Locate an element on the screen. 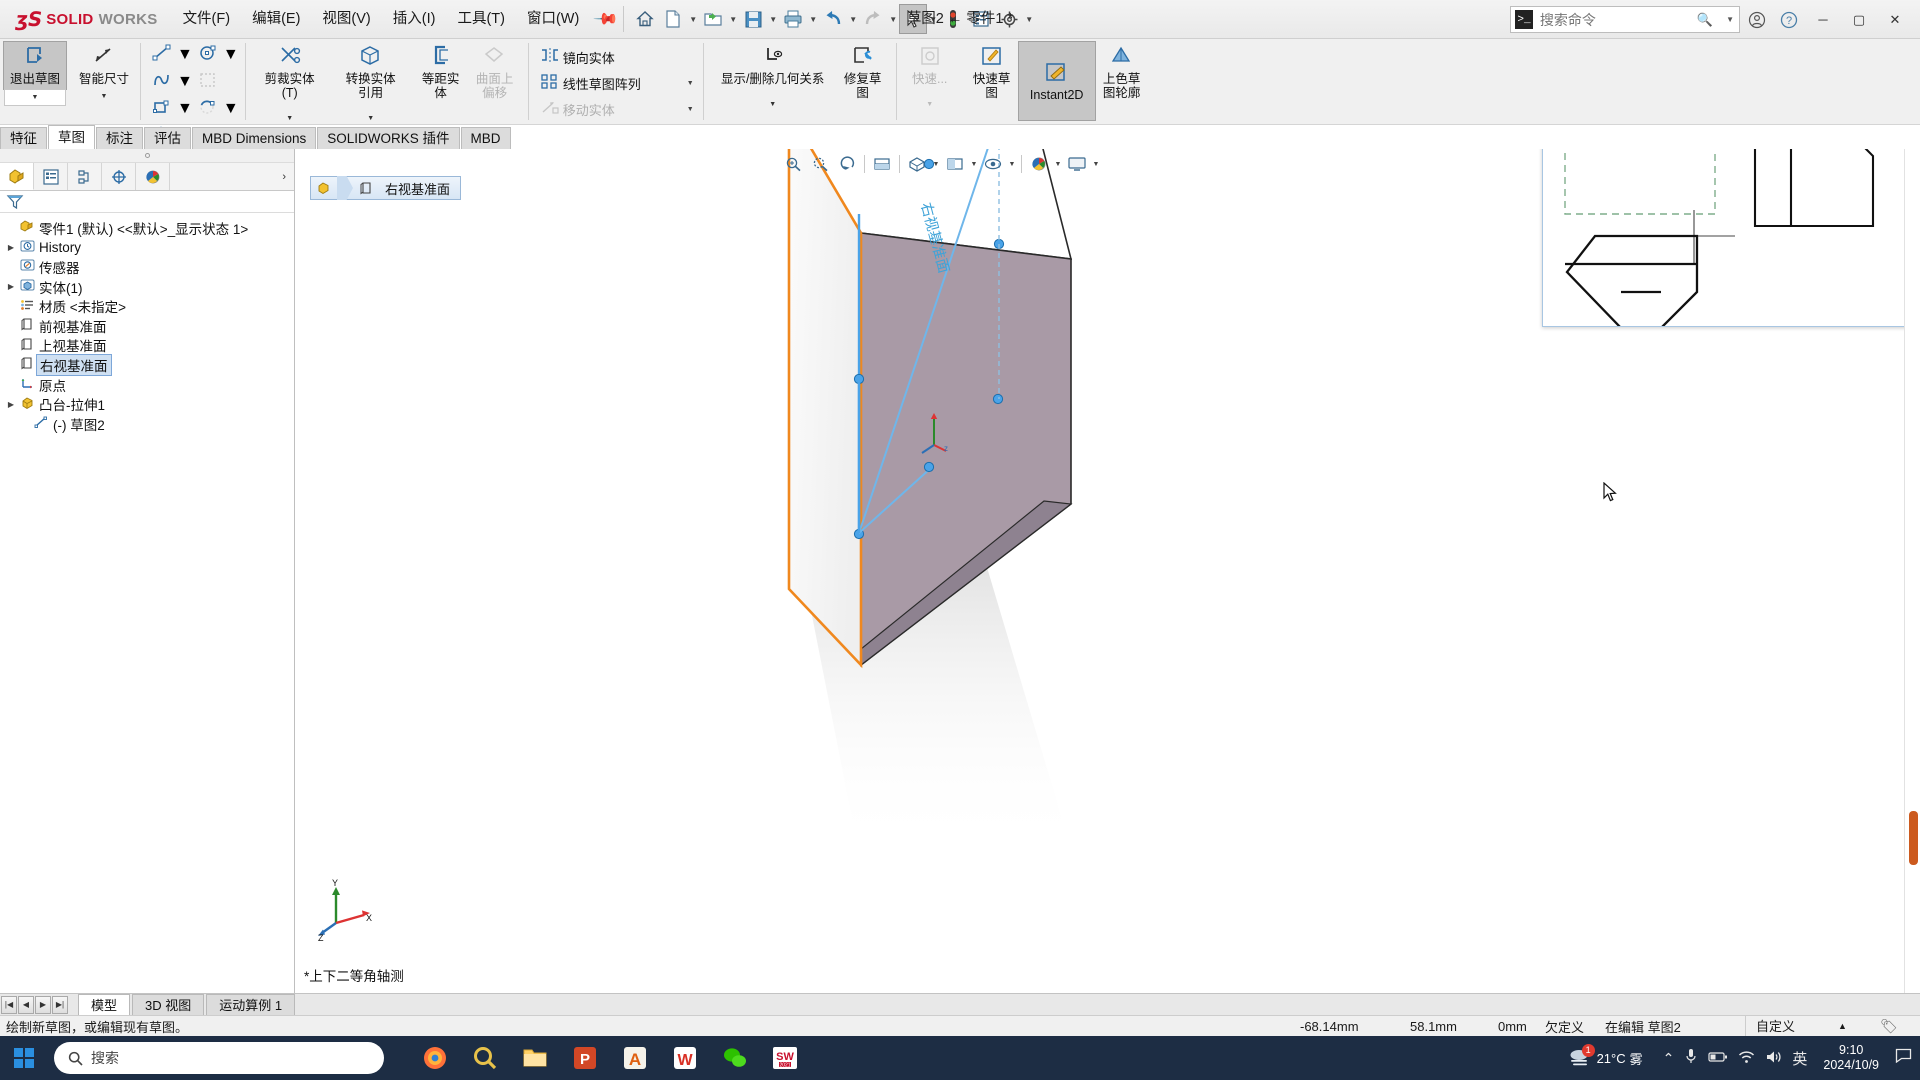 Image resolution: width=1920 pixels, height=1080 pixels. hide-show-items-icon is located at coordinates (993, 164).